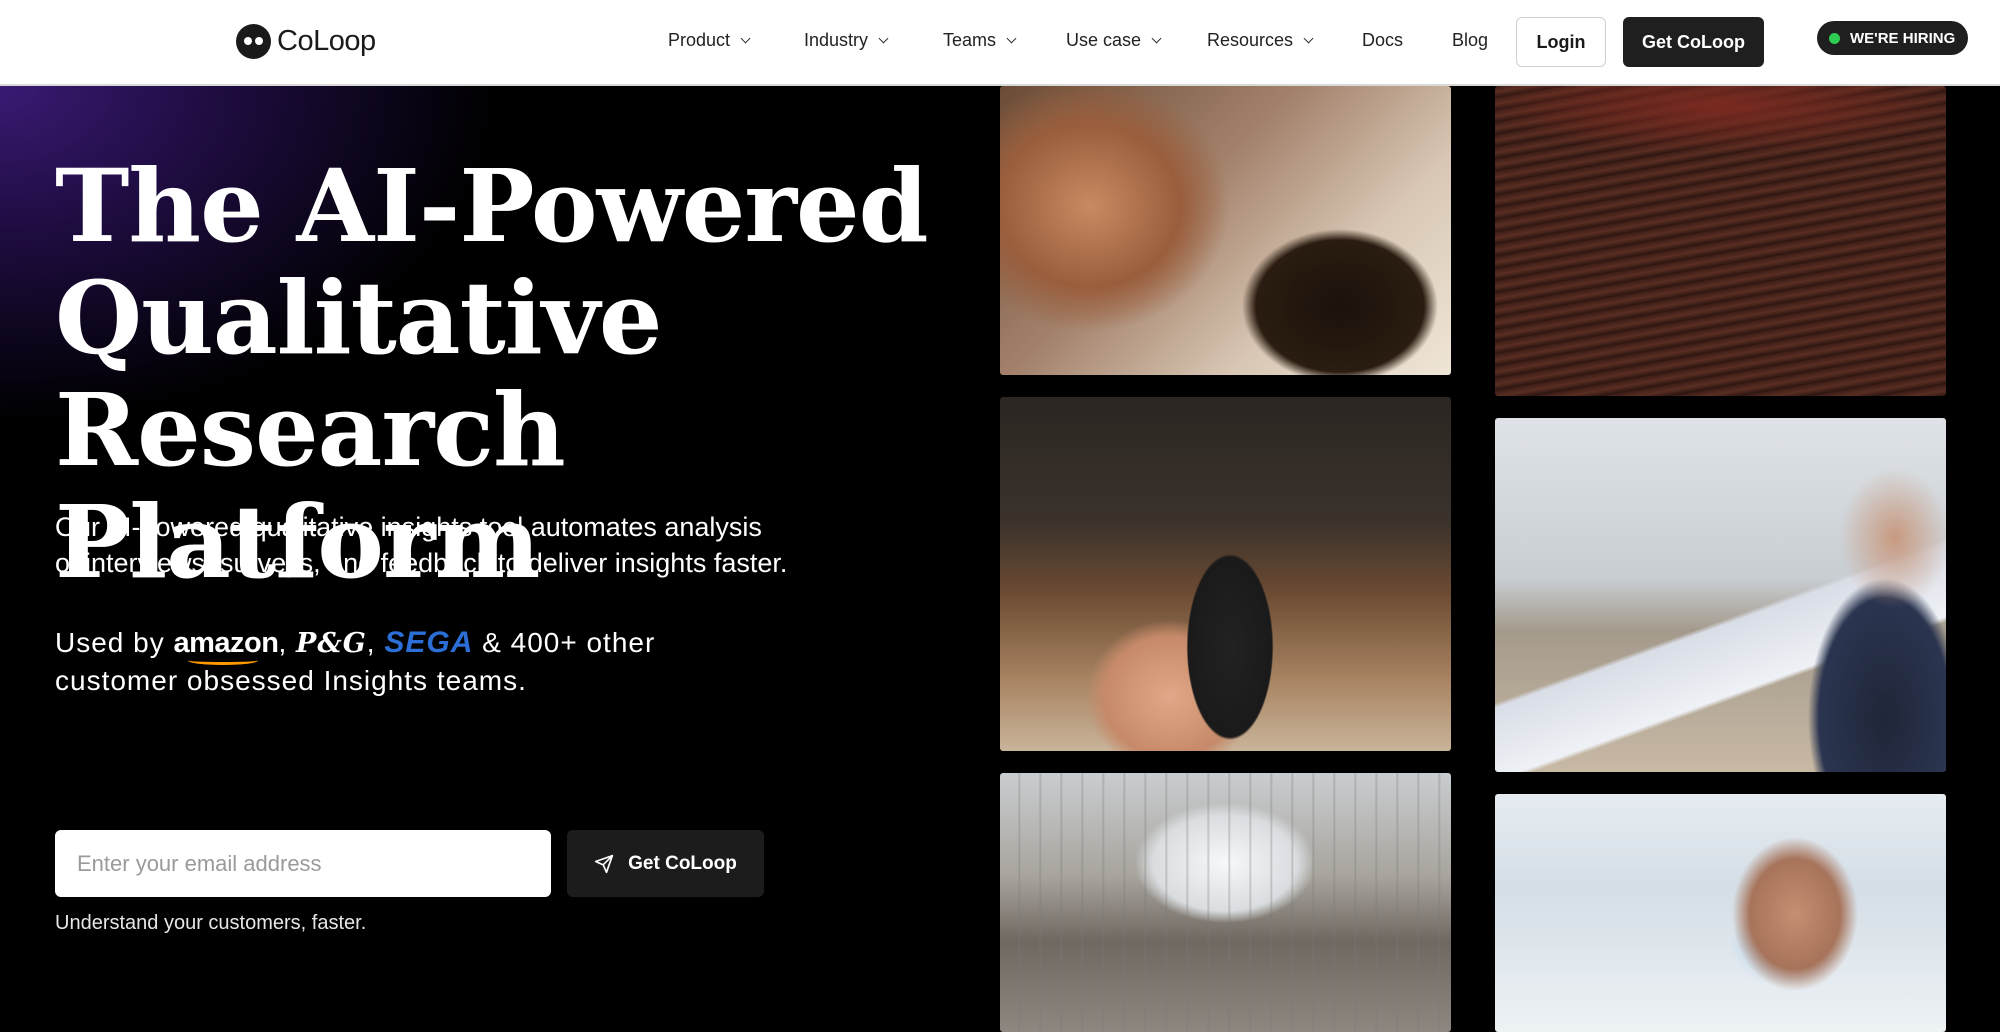  What do you see at coordinates (1225, 574) in the screenshot?
I see `tv-remote-photo` at bounding box center [1225, 574].